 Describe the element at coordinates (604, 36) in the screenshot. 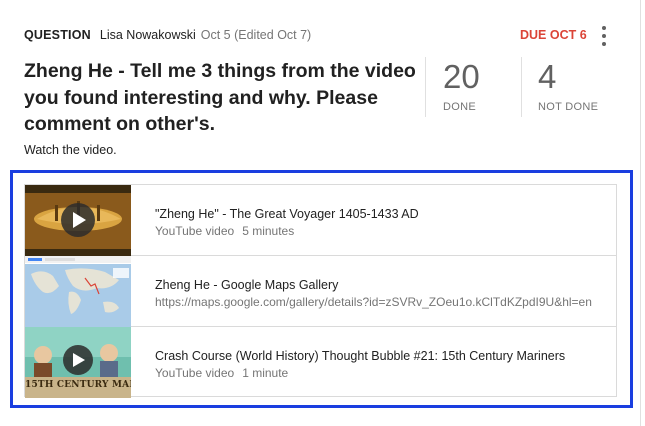

I see `more-options-icon` at that location.